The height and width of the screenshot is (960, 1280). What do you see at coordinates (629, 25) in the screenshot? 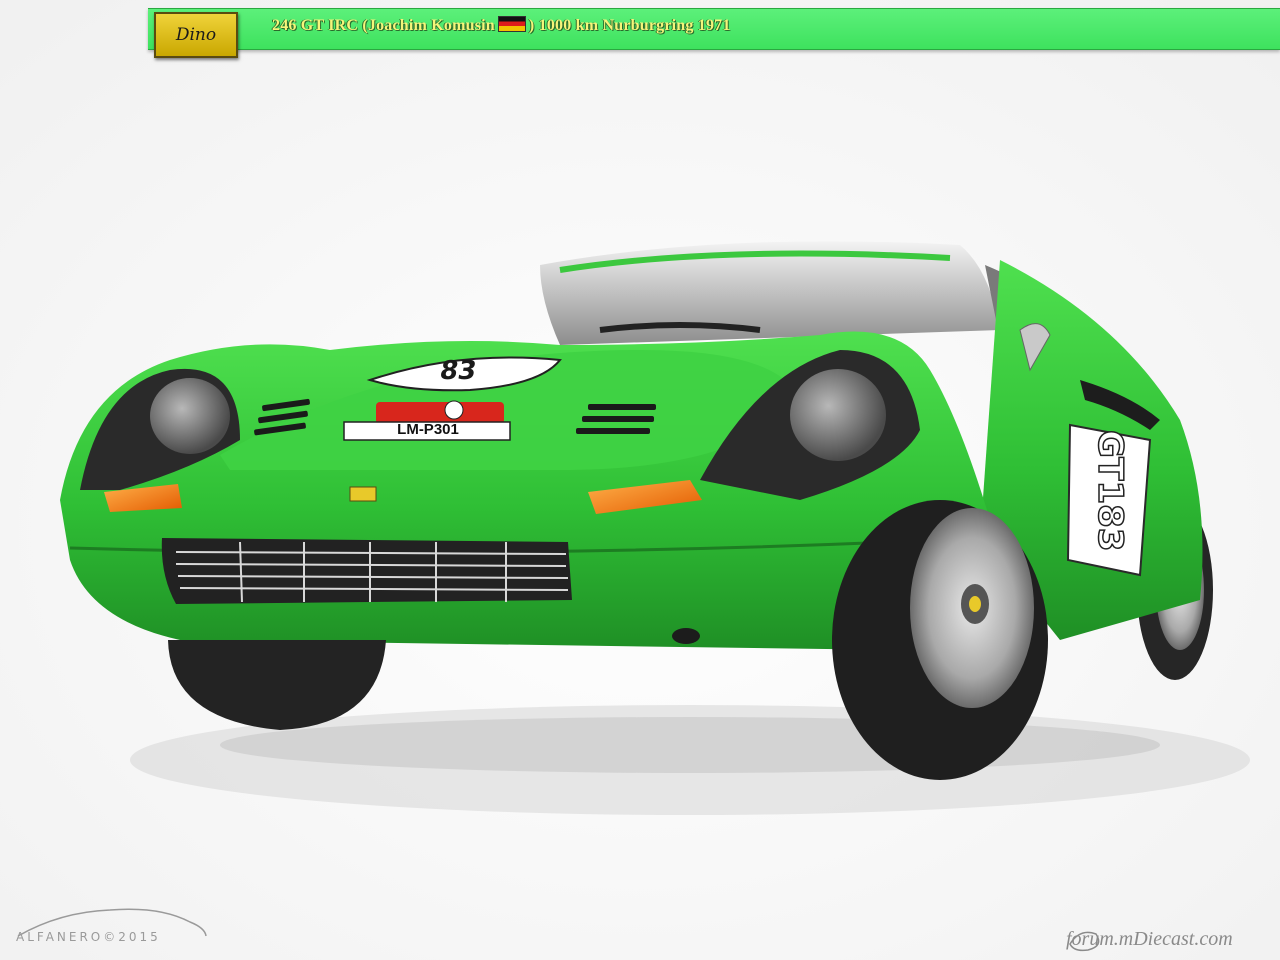
I see `title-part-2: ) 1000 km Nurburgring 1971` at bounding box center [629, 25].